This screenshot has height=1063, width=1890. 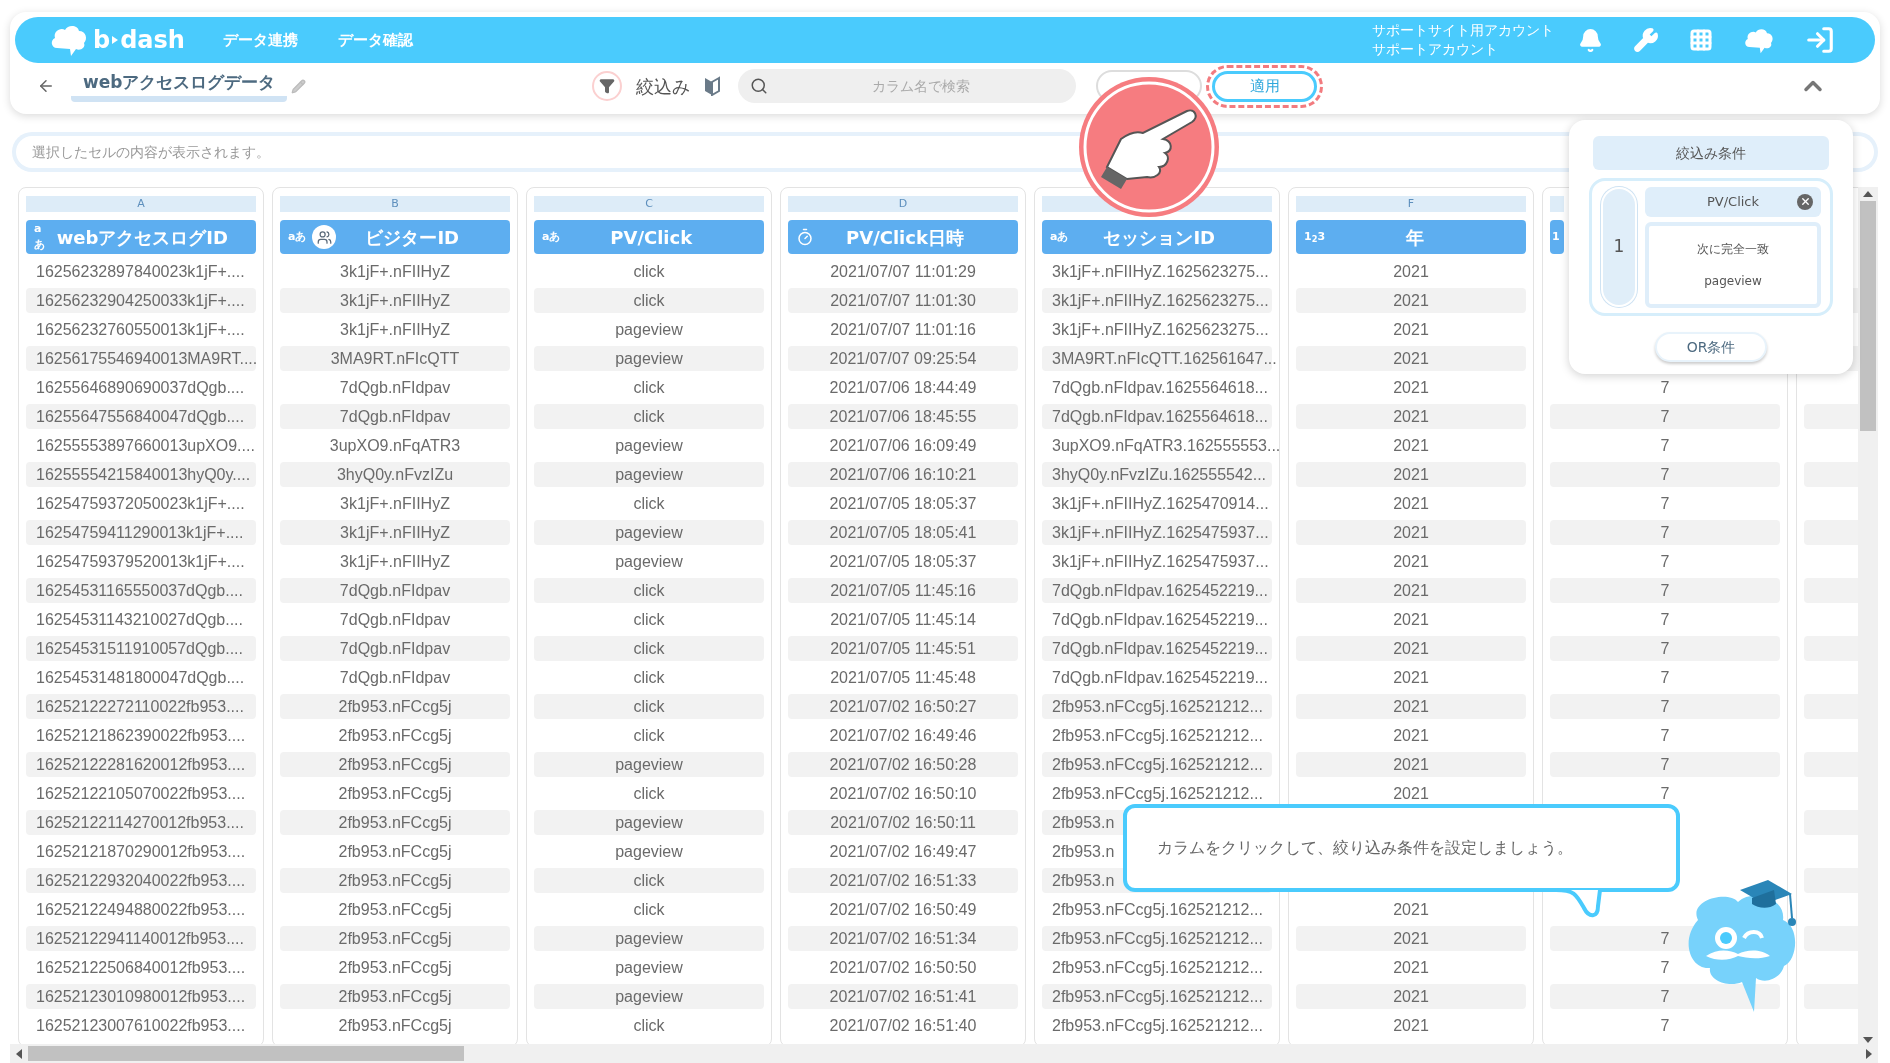 I want to click on column-header: aあ webアクセスログID, so click(x=141, y=237).